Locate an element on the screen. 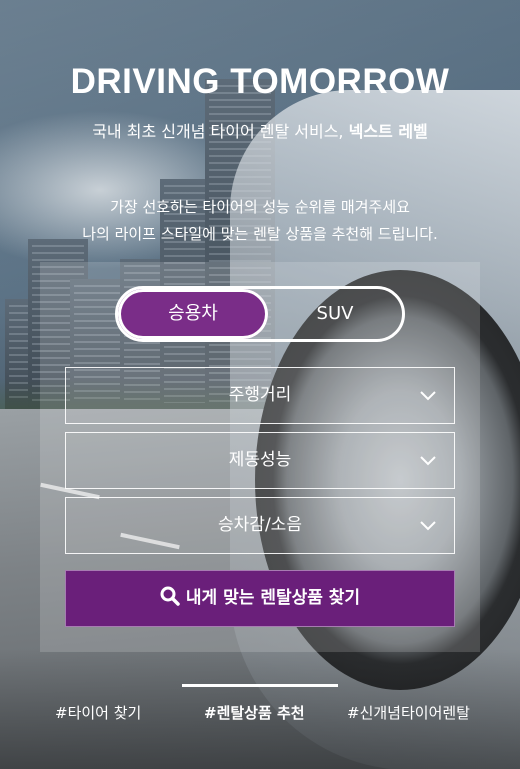  tab-find-tire: #타이어 찾기 is located at coordinates (98, 712).